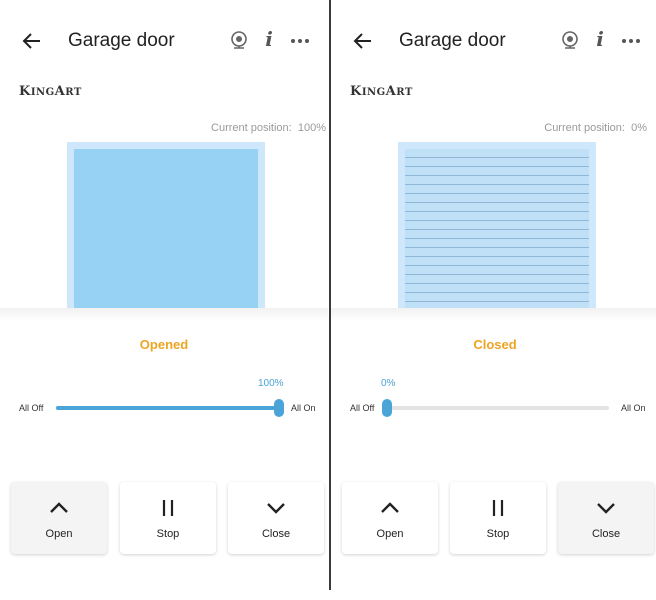 This screenshot has width=656, height=600. Describe the element at coordinates (495, 344) in the screenshot. I see `door-status: Closed` at that location.